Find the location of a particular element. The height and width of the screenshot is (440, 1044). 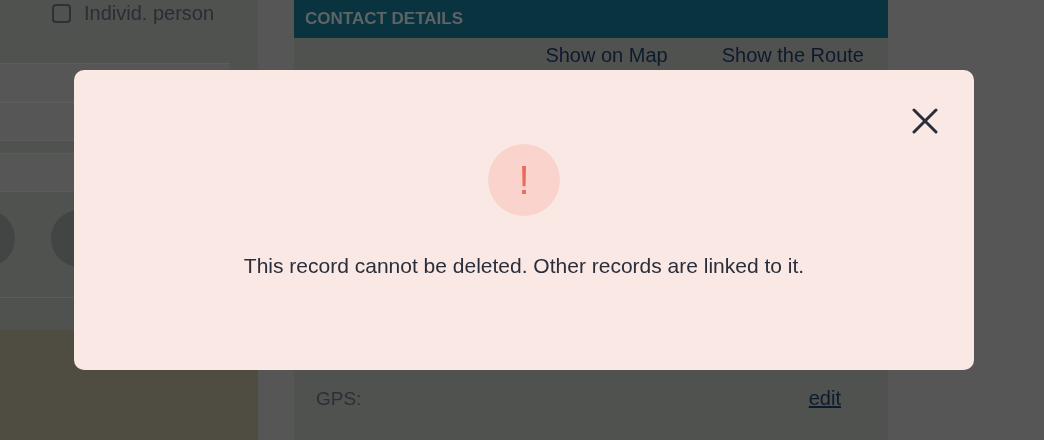

warning-icon: ! is located at coordinates (524, 180).